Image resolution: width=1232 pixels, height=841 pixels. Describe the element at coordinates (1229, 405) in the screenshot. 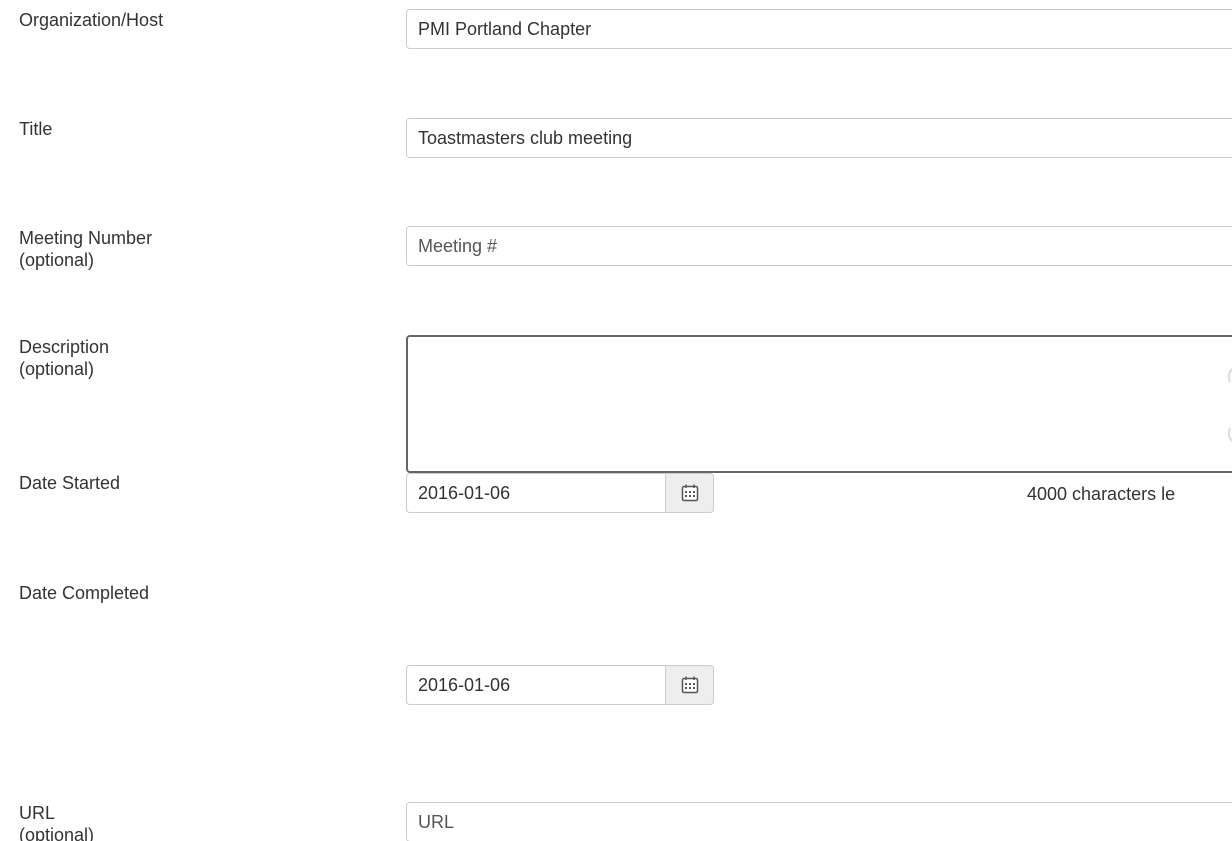

I see `textarea-scroll-indicator` at that location.